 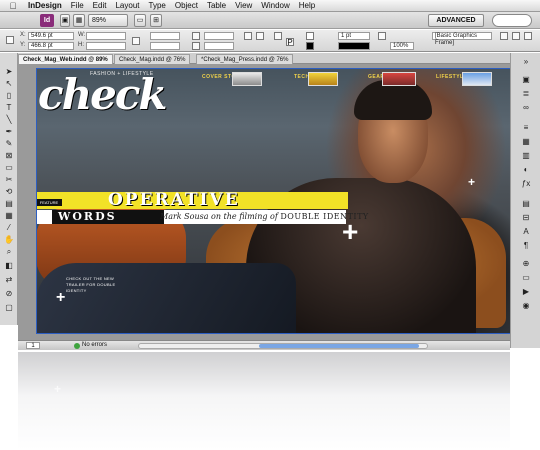 I want to click on paragraph-panel-icon: ¶, so click(x=526, y=246).